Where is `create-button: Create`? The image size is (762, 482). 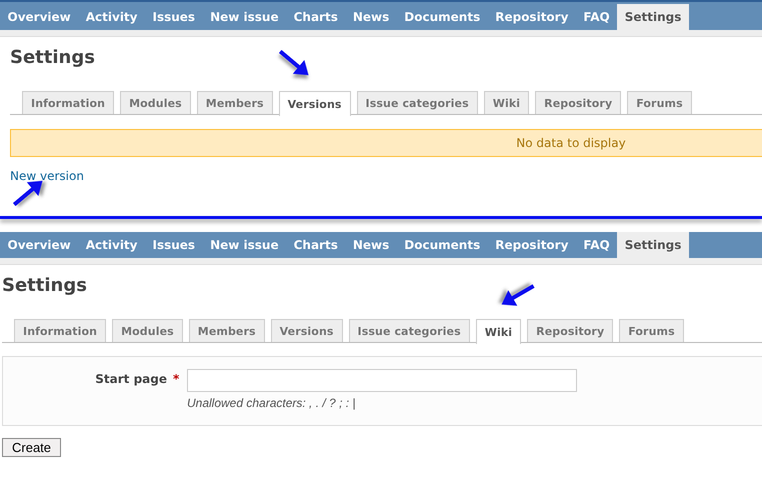
create-button: Create is located at coordinates (32, 447).